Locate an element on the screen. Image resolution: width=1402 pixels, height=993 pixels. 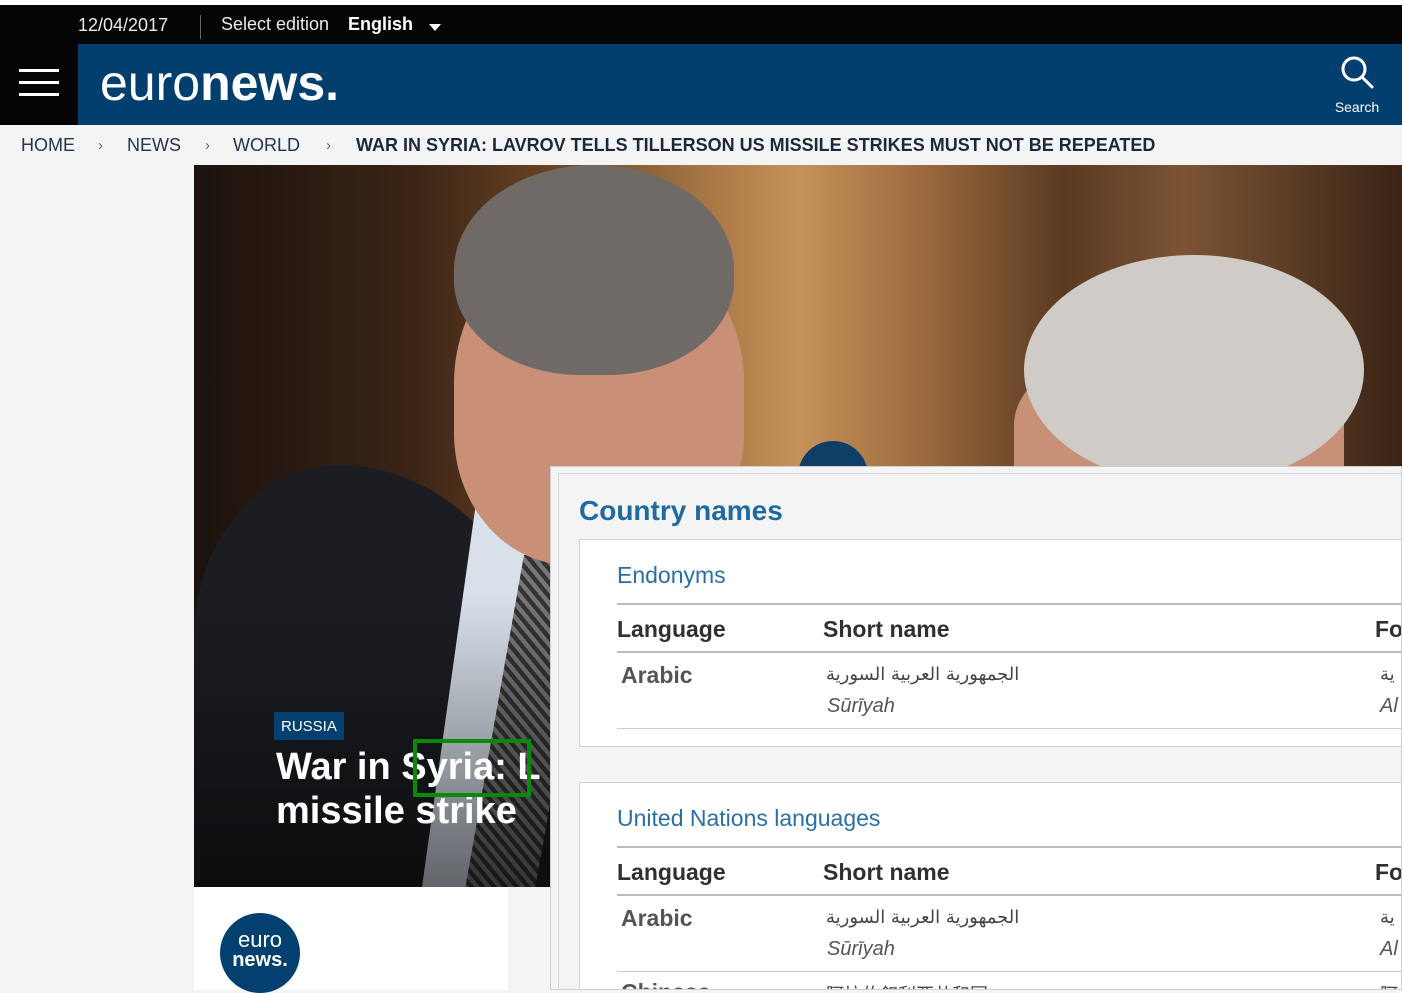
author-card: euro news. is located at coordinates (351, 940).